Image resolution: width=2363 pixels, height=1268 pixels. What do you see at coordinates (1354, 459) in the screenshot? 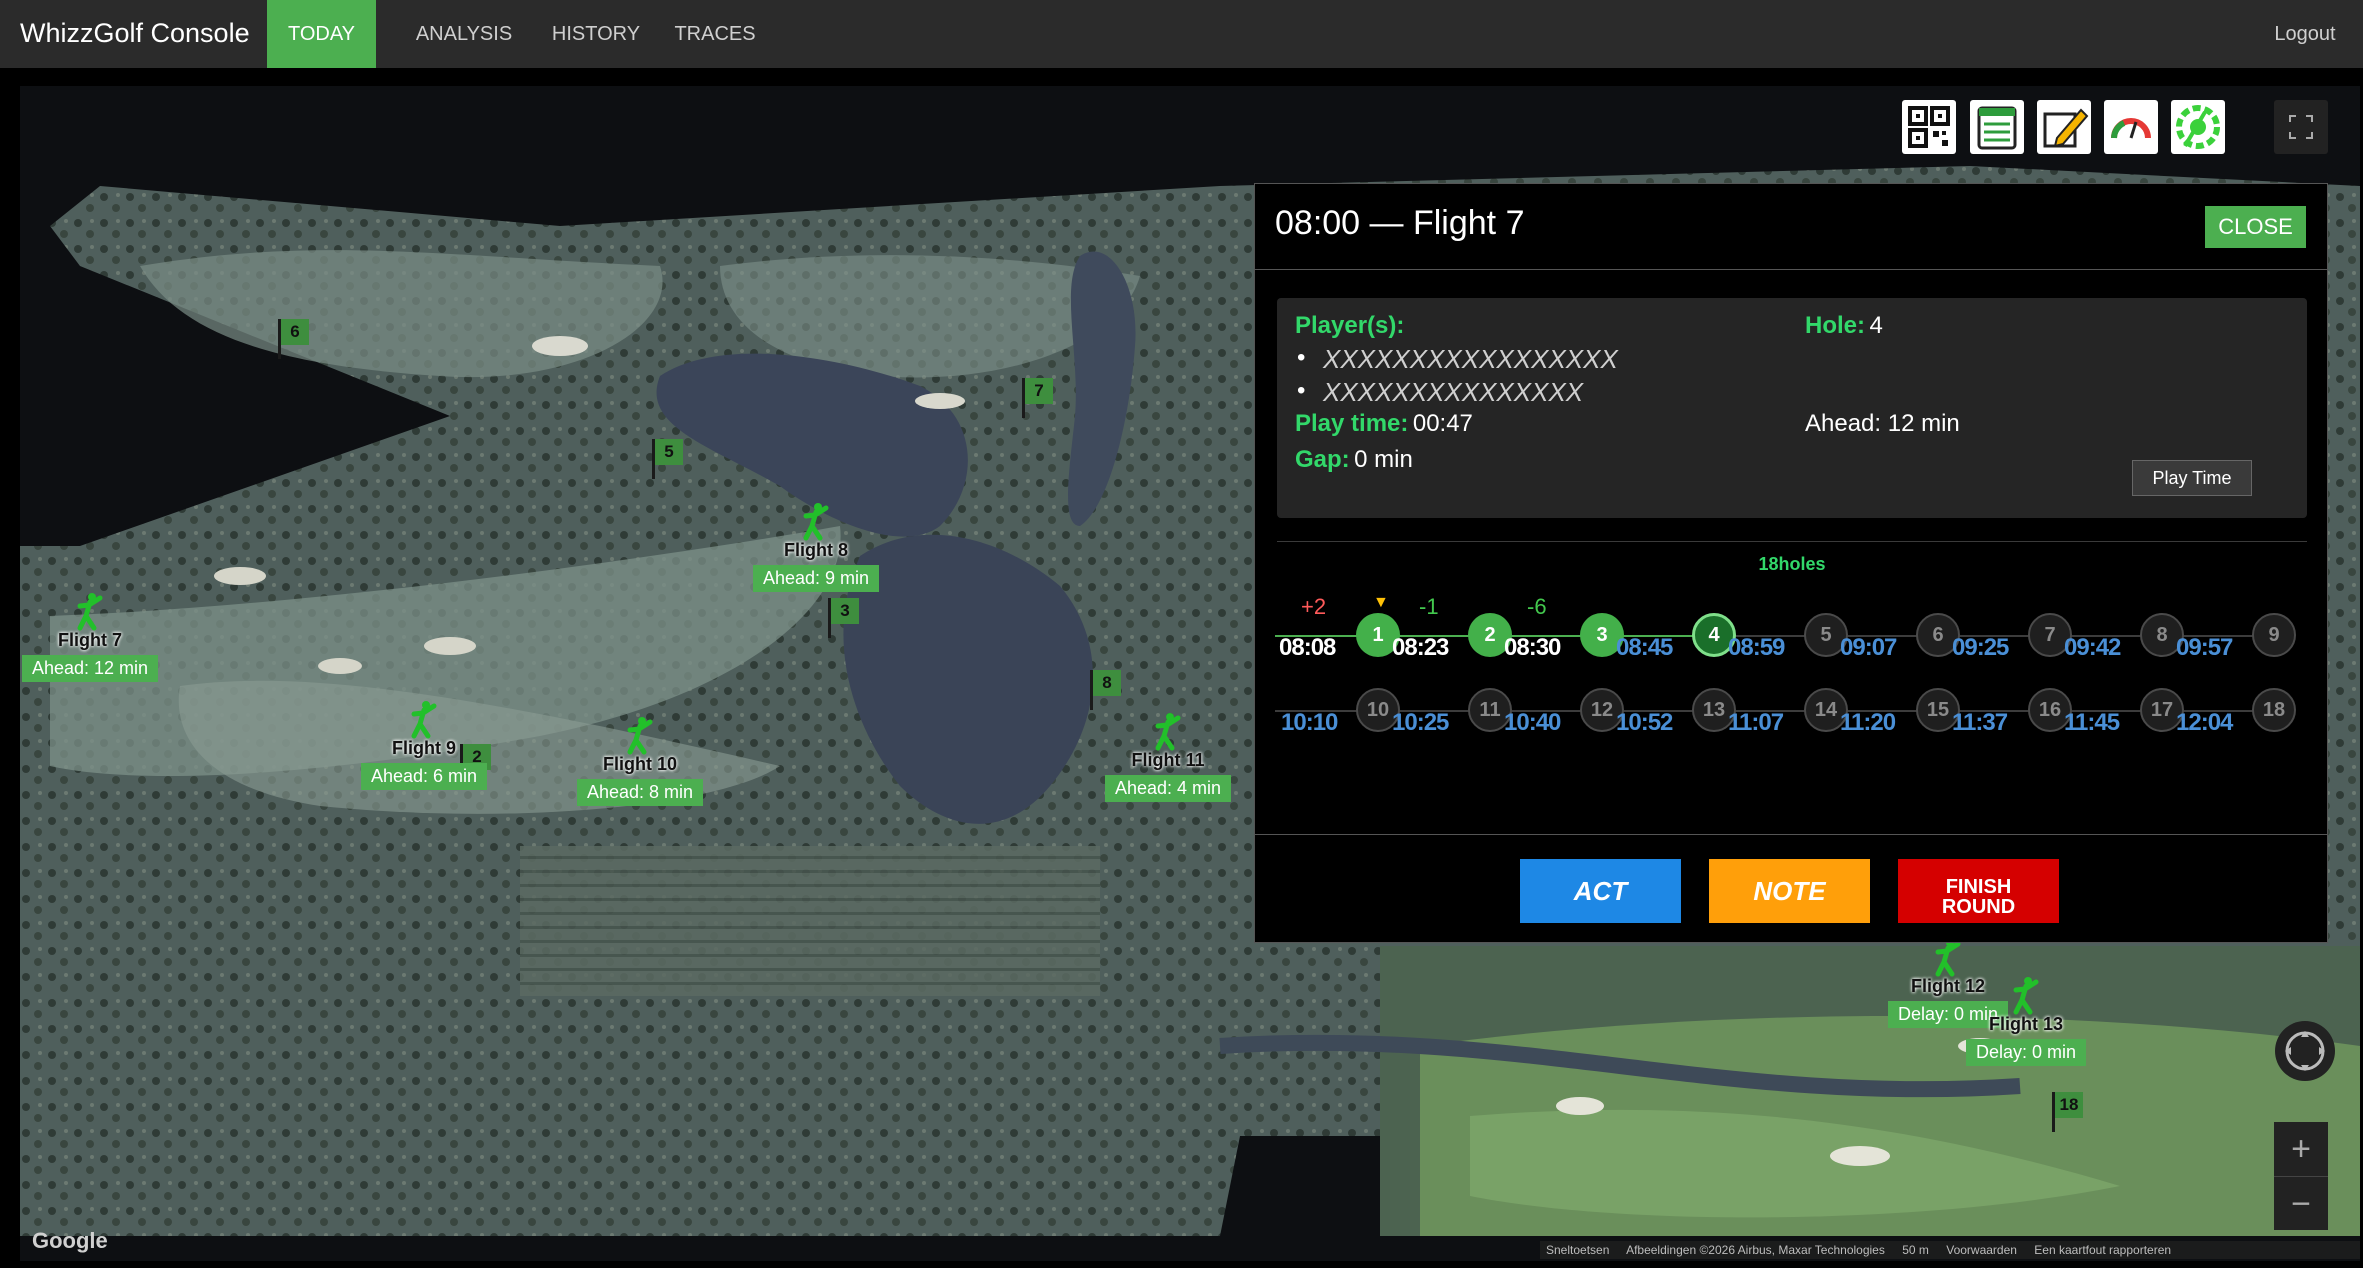
I see `gap-row: Gap: 0 min` at bounding box center [1354, 459].